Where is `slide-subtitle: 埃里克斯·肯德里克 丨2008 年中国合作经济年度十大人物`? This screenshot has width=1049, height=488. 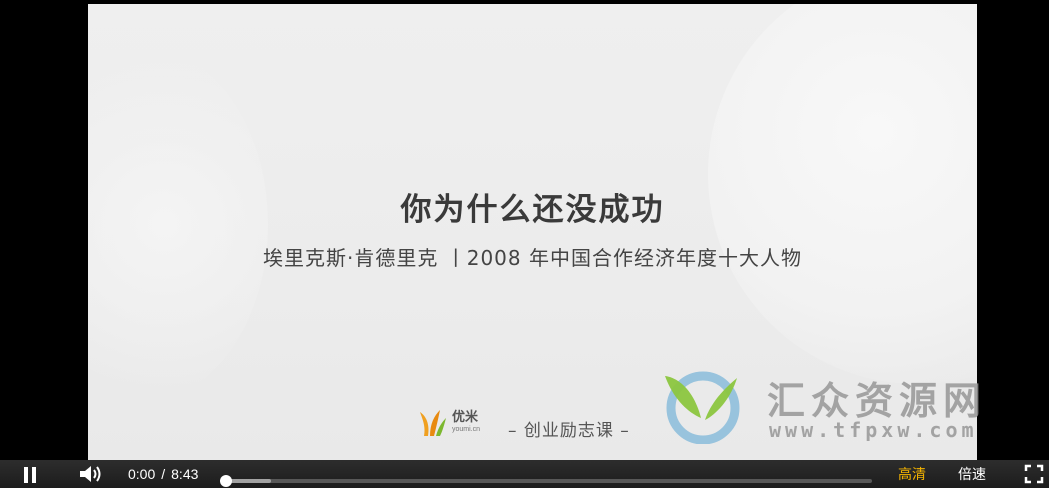
slide-subtitle: 埃里克斯·肯德里克 丨2008 年中国合作经济年度十大人物 is located at coordinates (532, 258).